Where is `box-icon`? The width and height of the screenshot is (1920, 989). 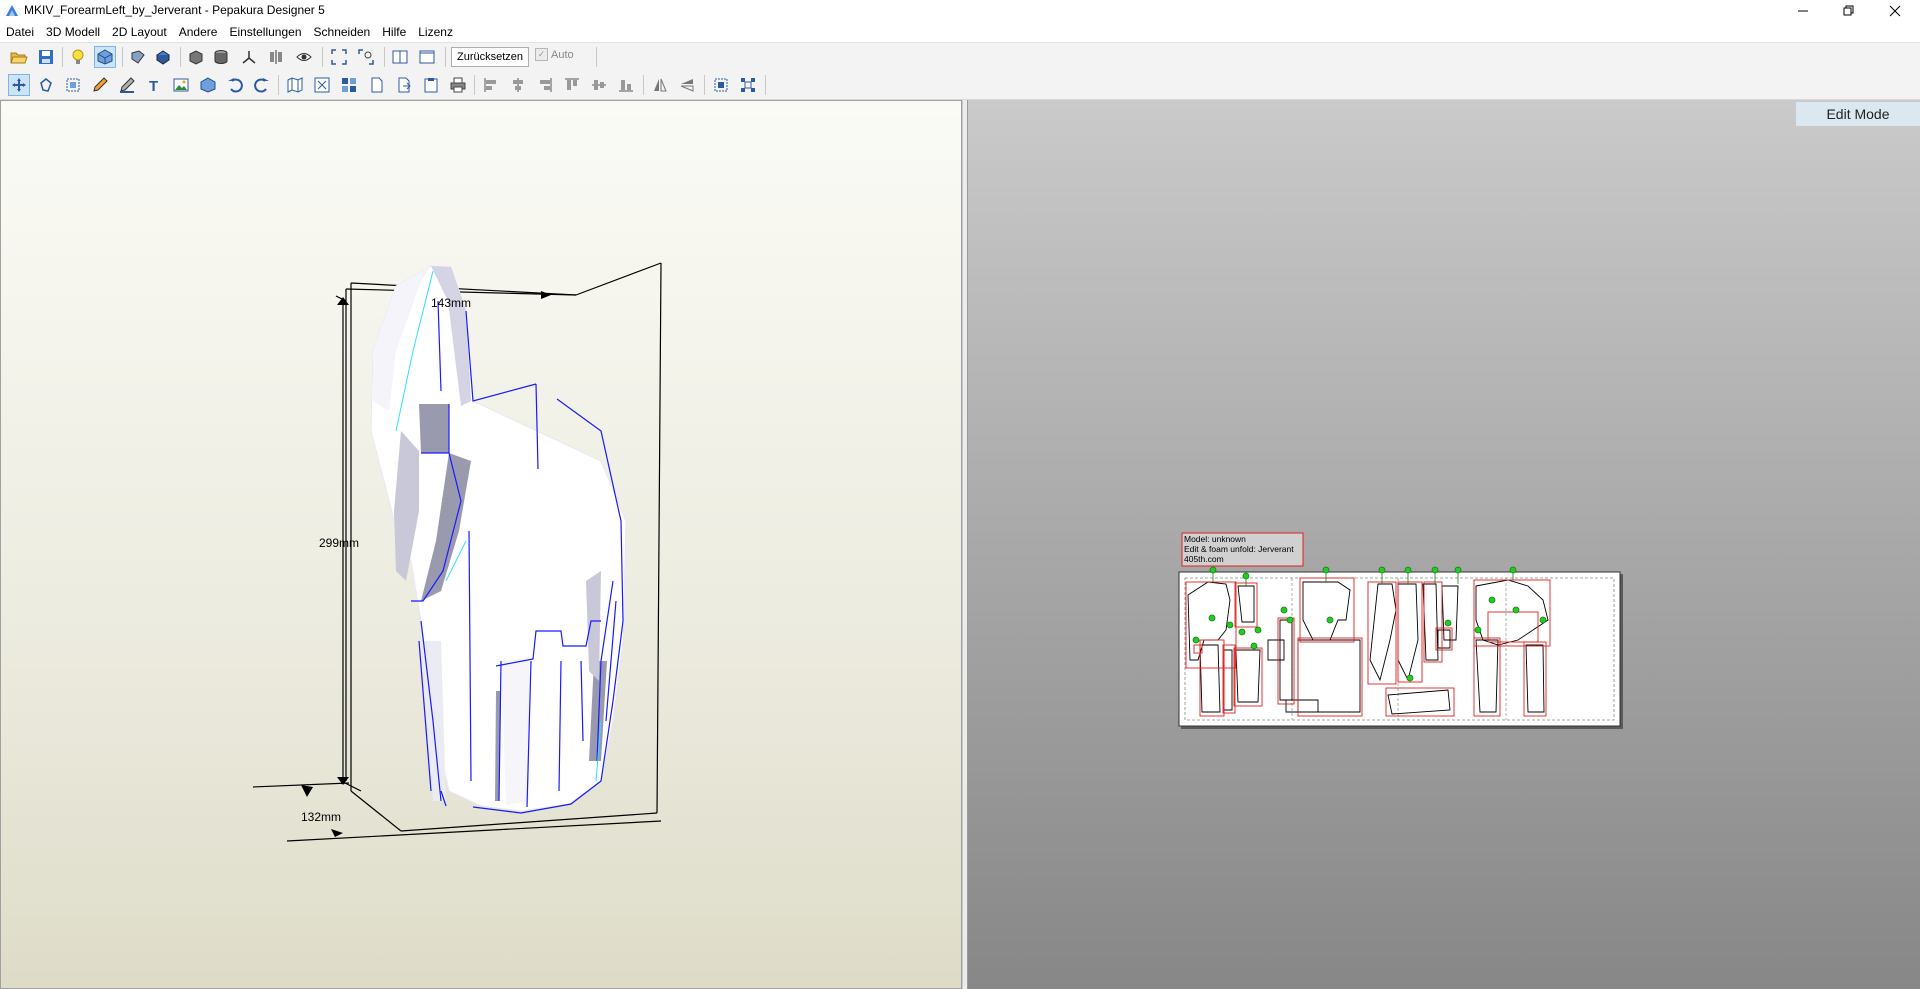
box-icon is located at coordinates (196, 57).